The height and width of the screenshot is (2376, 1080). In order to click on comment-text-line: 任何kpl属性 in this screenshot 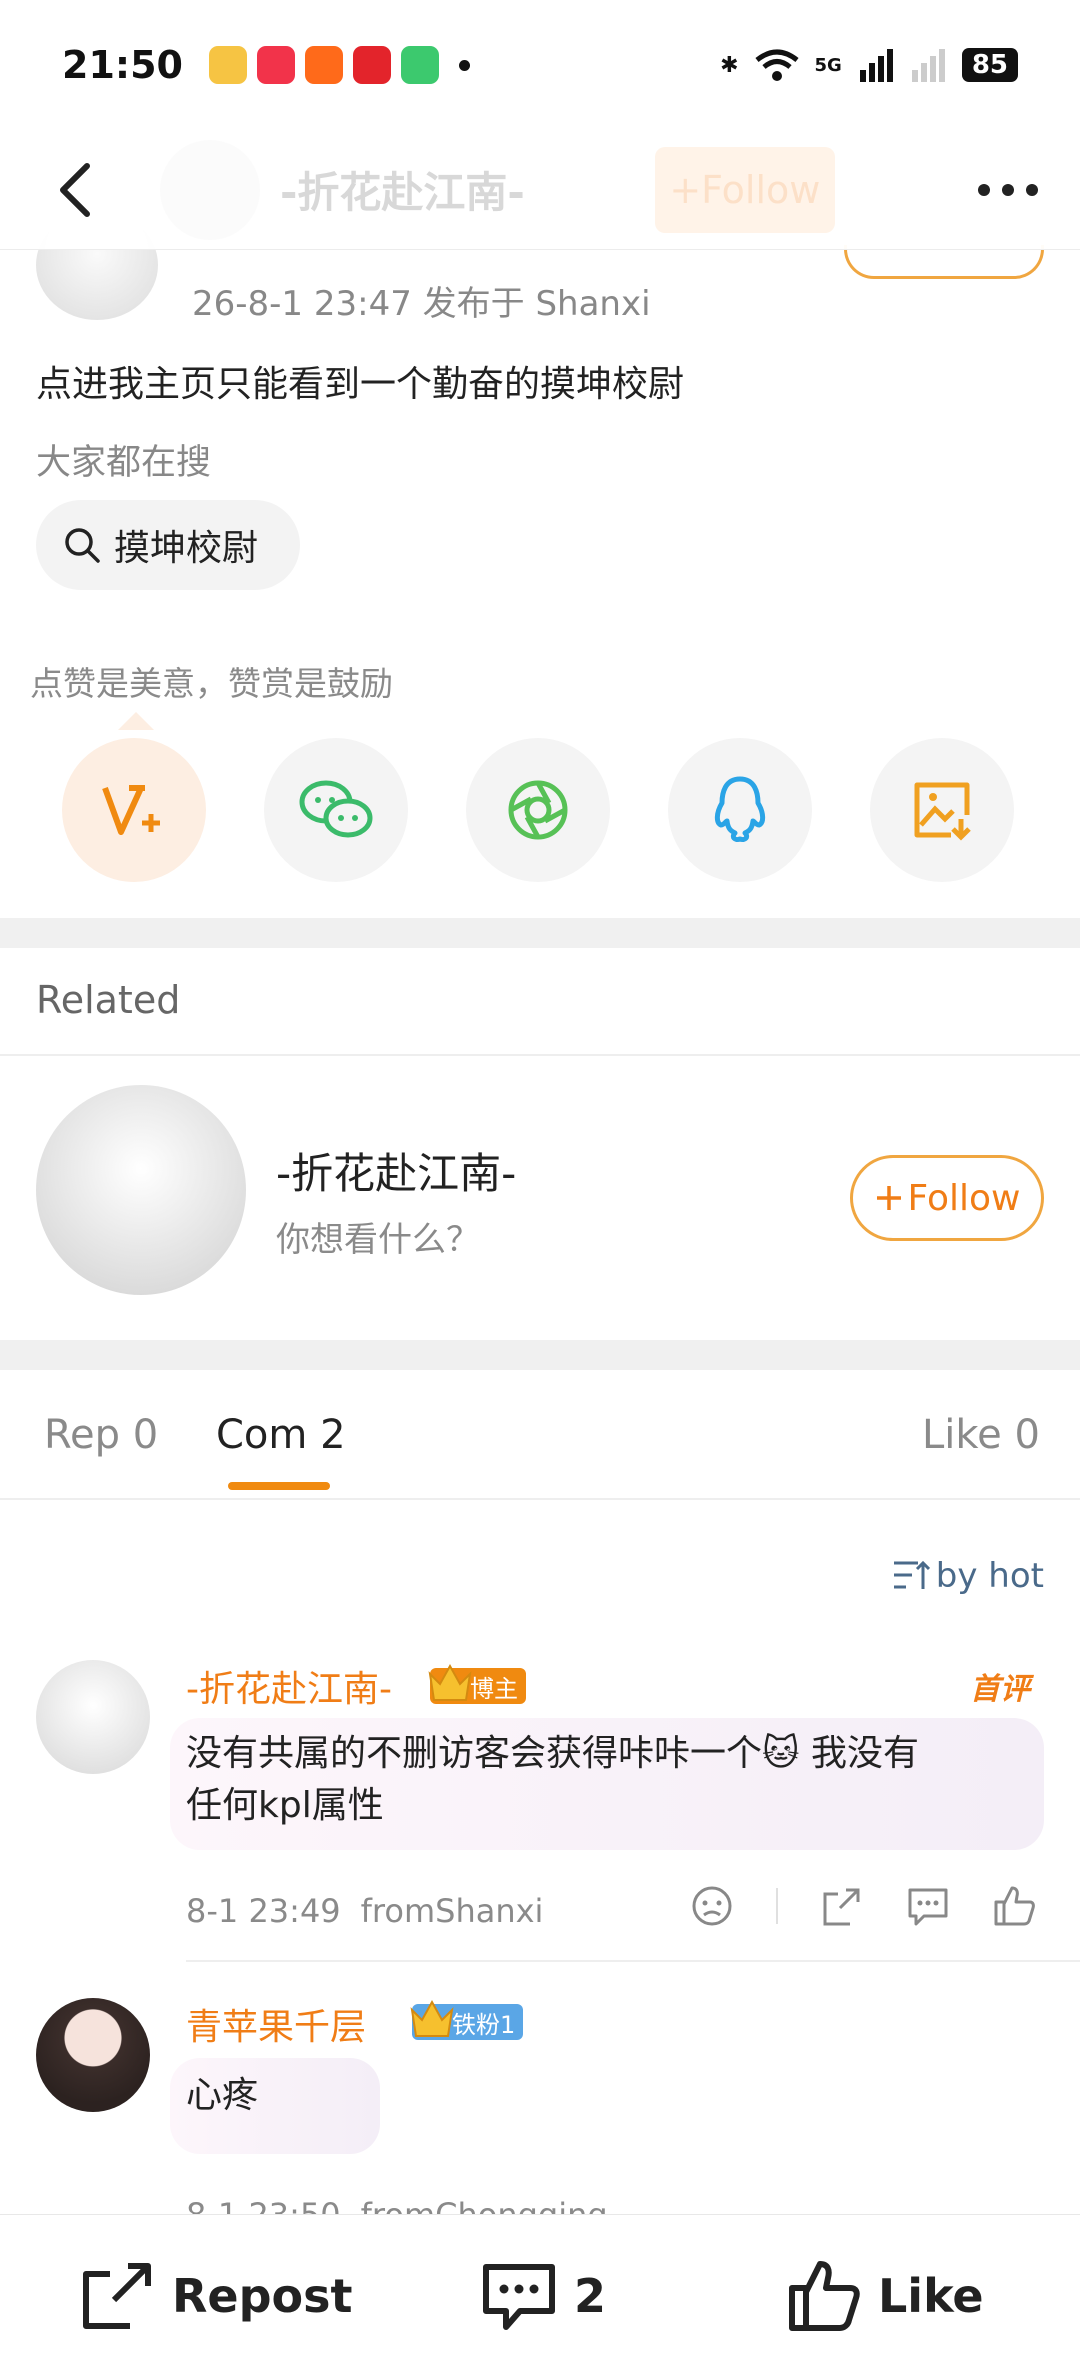, I will do `click(285, 1805)`.